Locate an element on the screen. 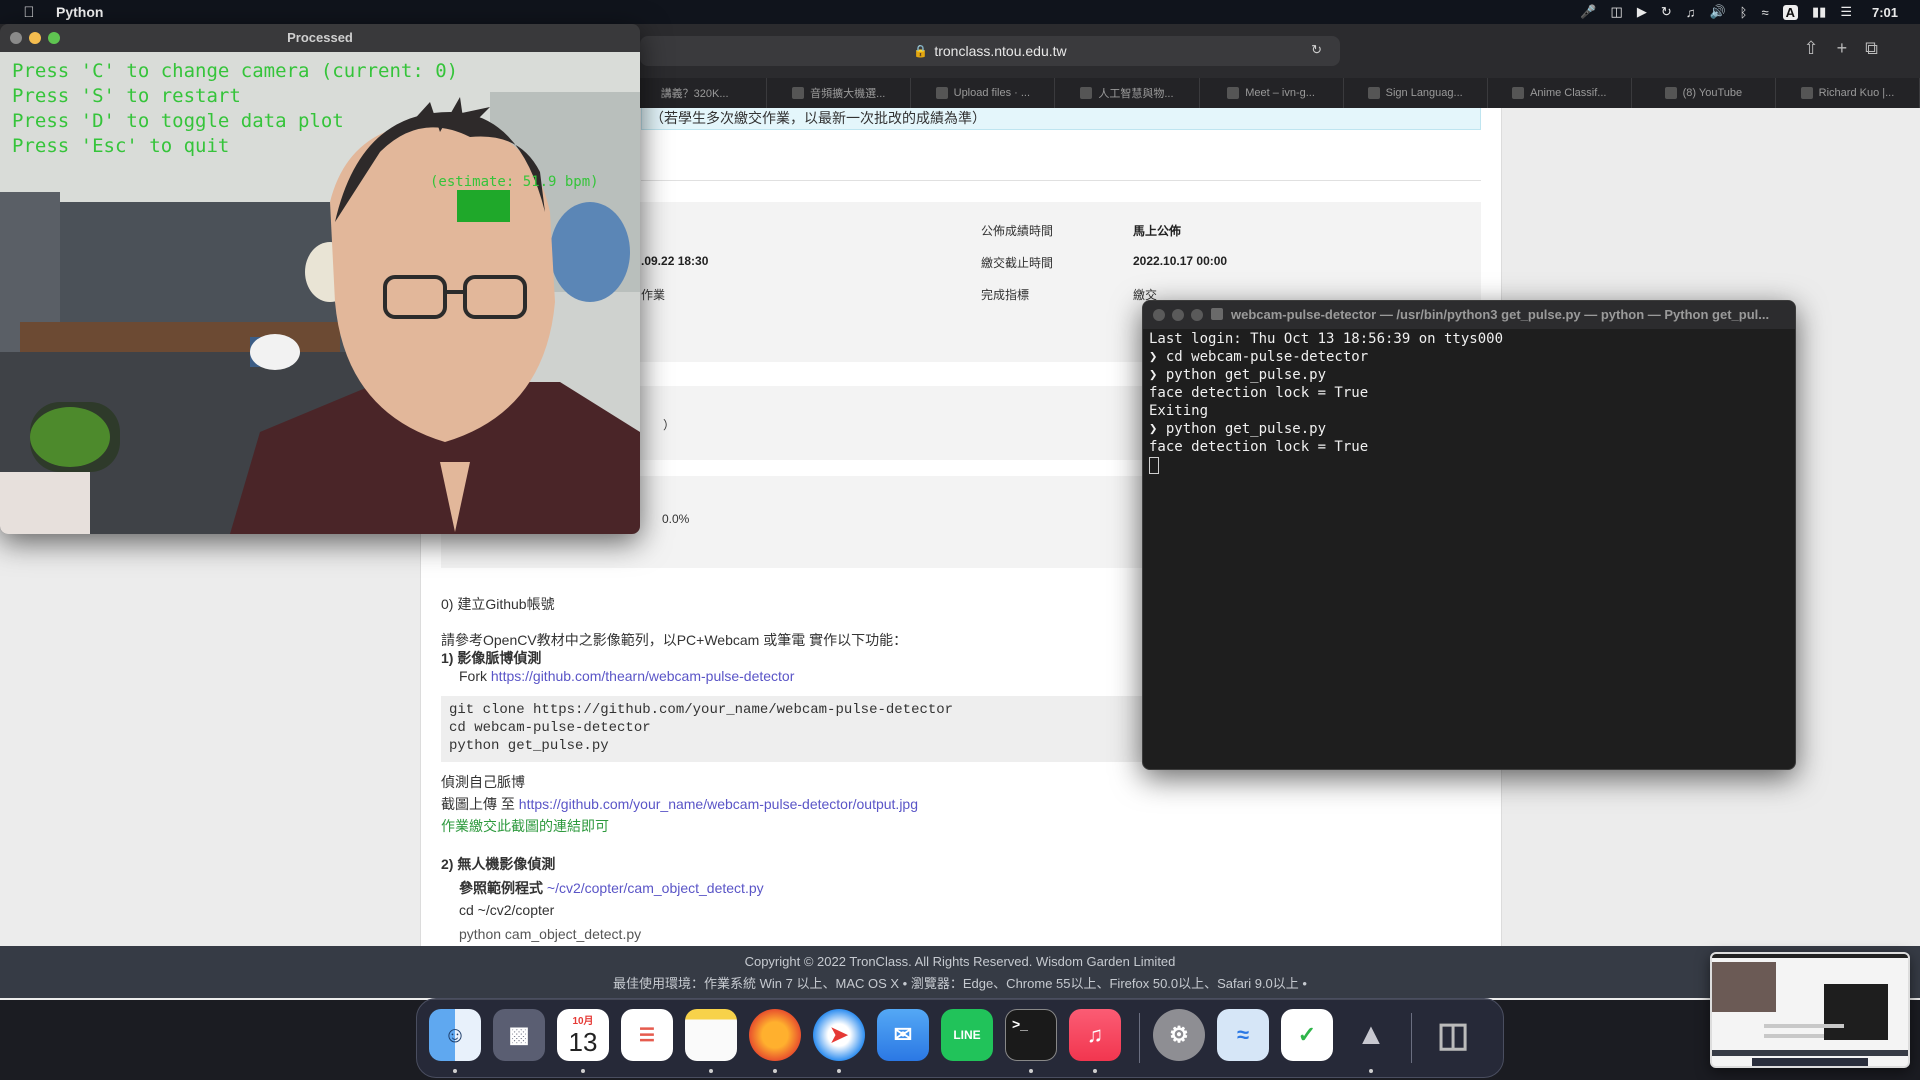 The height and width of the screenshot is (1080, 1920). deadline-label: 繳交截止時間 is located at coordinates (1017, 263).